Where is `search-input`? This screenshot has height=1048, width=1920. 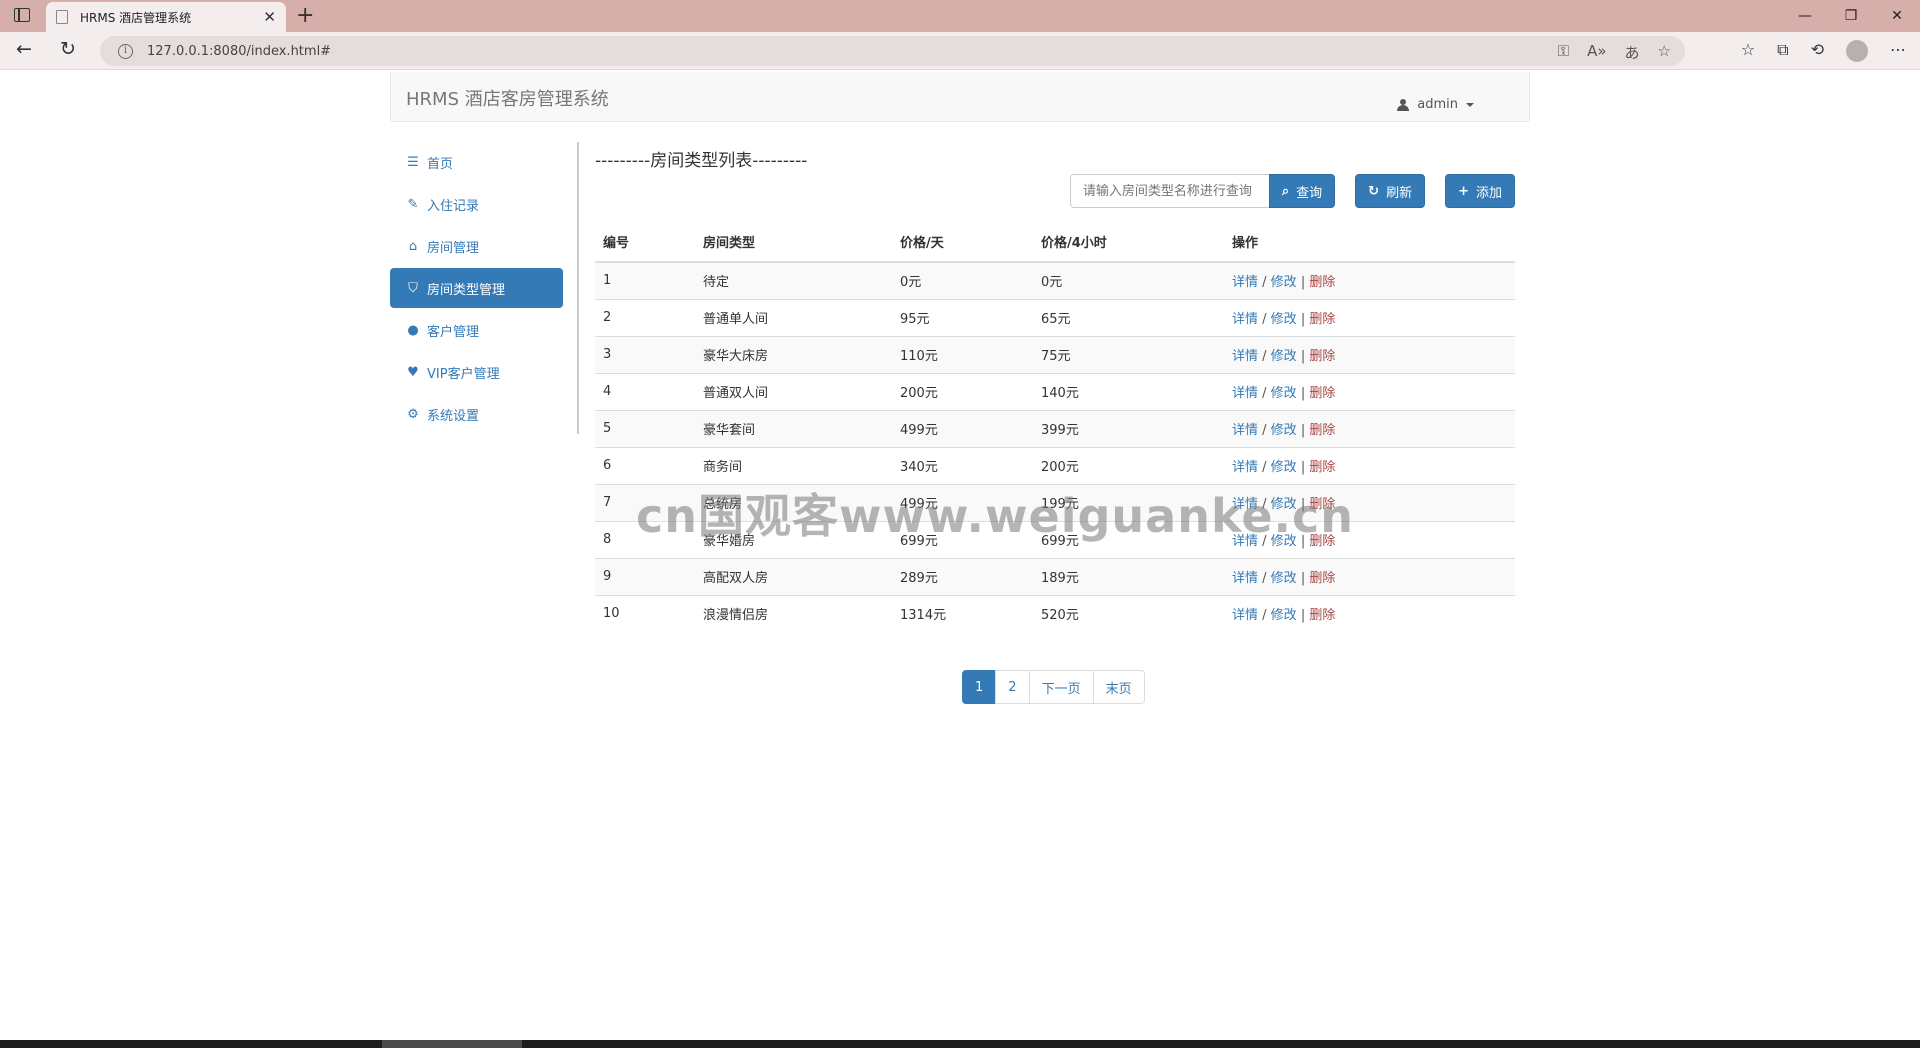
search-input is located at coordinates (1169, 191).